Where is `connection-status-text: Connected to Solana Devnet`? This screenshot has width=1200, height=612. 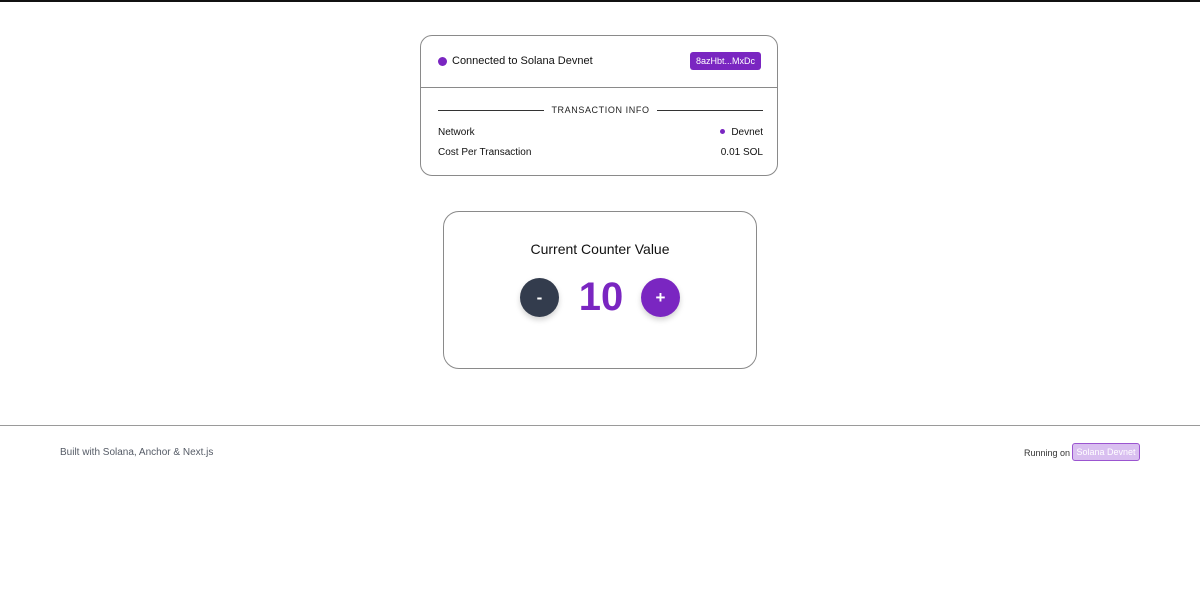
connection-status-text: Connected to Solana Devnet is located at coordinates (522, 61).